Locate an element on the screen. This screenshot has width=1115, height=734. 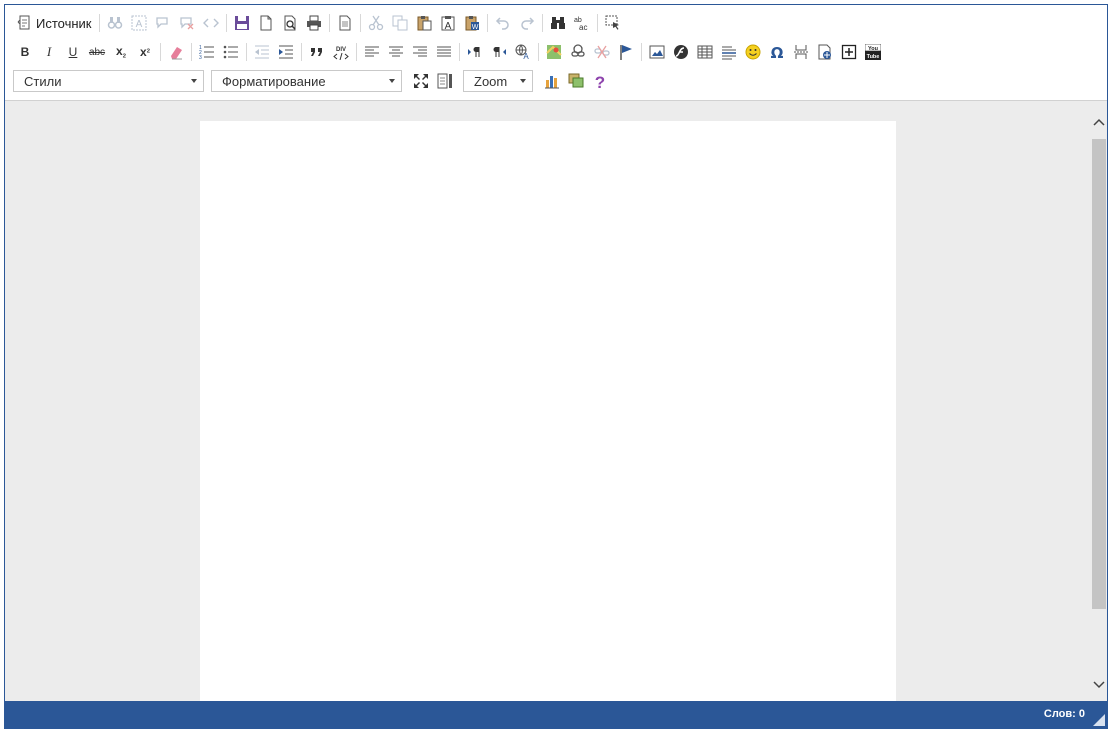
underline-label: U is located at coordinates (73, 52).